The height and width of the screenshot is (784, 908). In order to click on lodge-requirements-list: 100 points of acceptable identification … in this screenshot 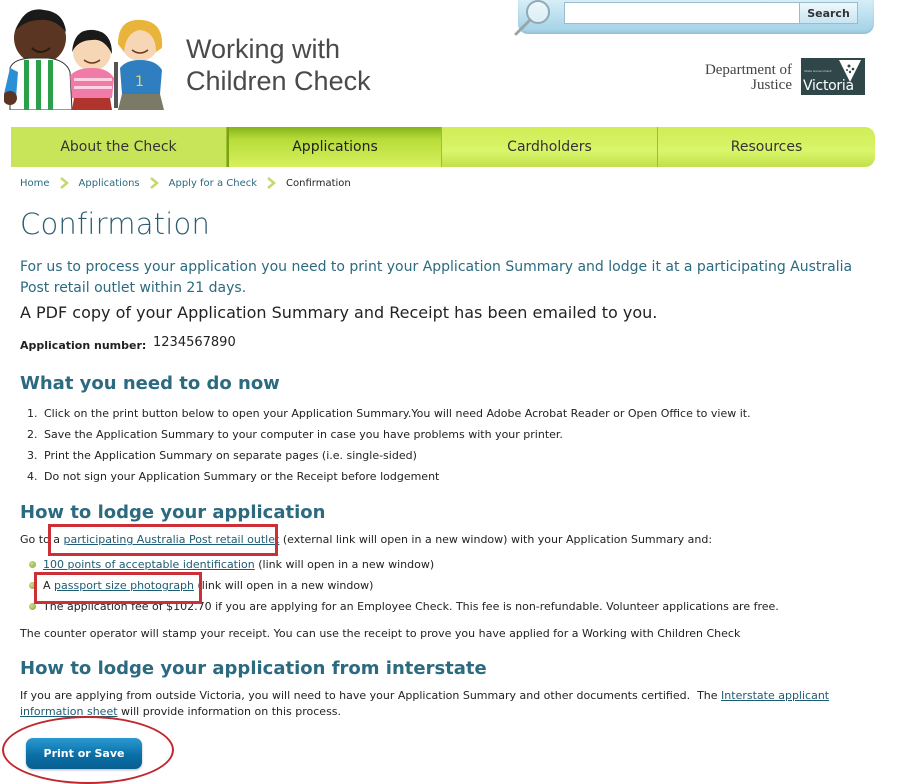, I will do `click(404, 588)`.